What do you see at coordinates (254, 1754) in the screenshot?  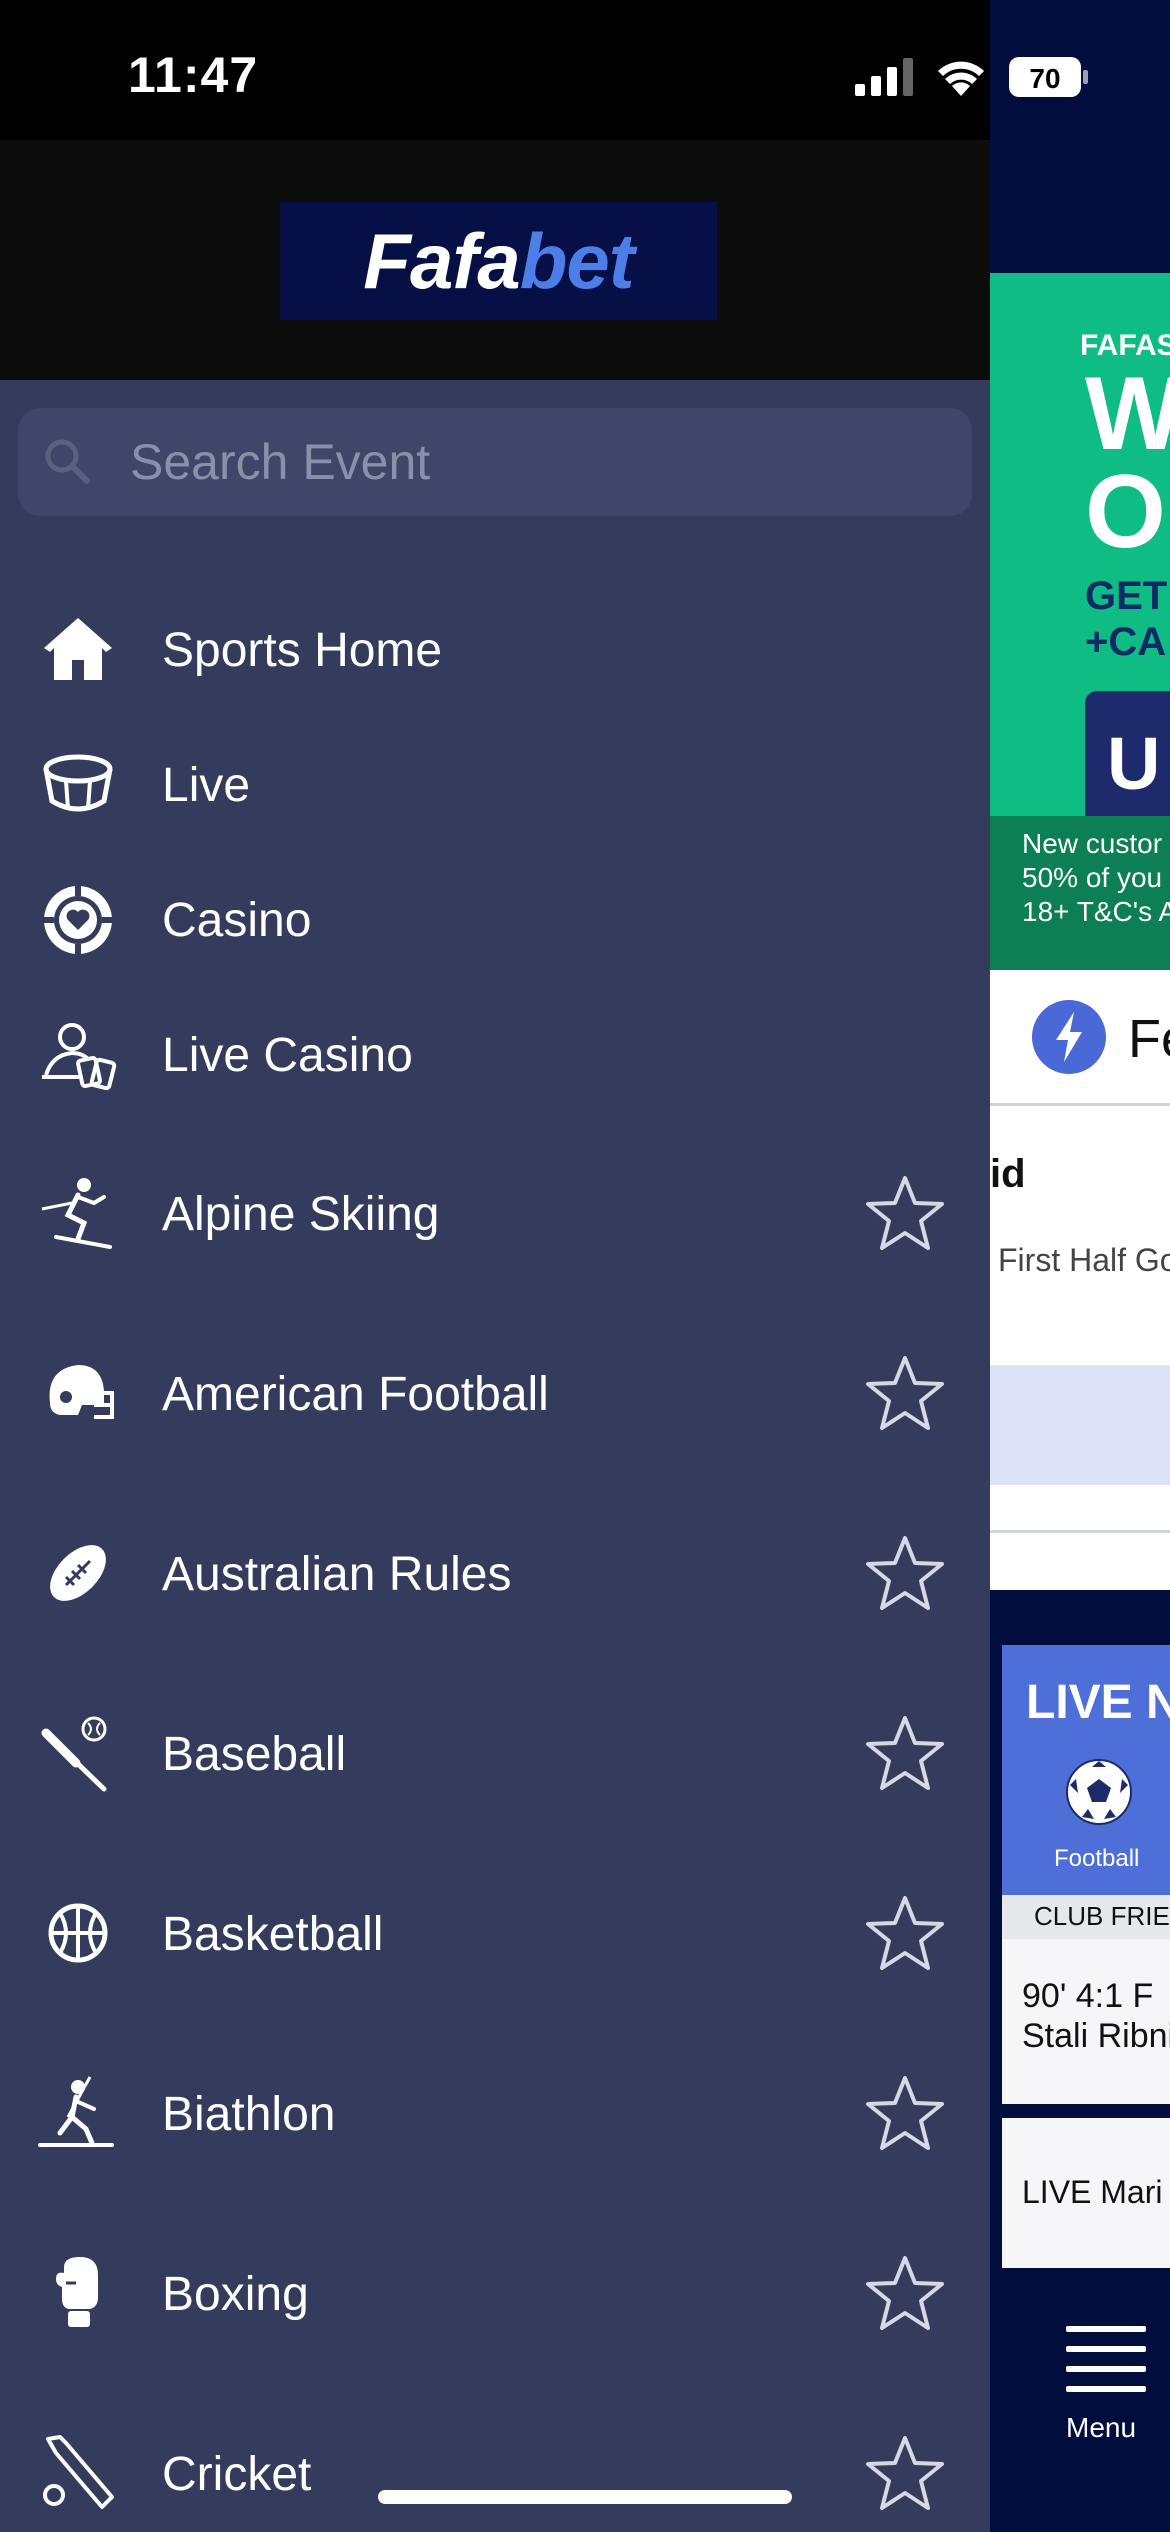 I see `menu-item-label: Baseball` at bounding box center [254, 1754].